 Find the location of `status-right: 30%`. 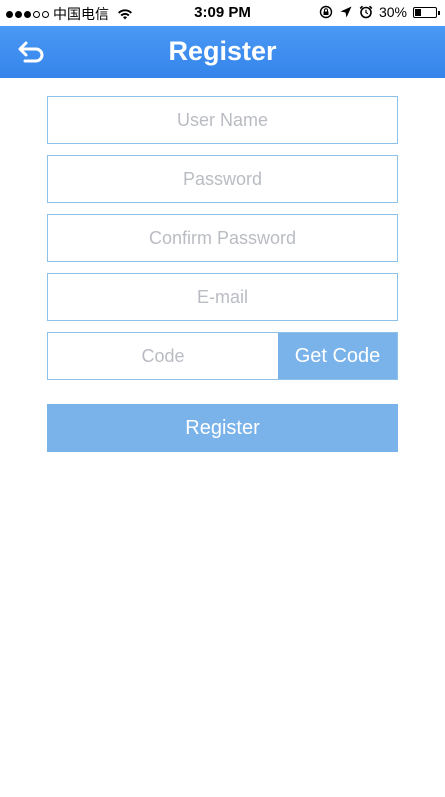

status-right: 30% is located at coordinates (379, 12).